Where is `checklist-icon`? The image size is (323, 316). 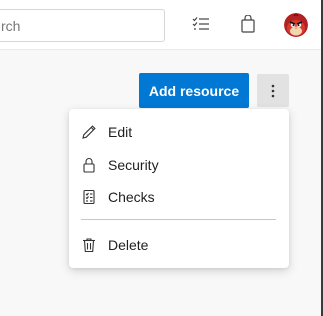
checklist-icon is located at coordinates (201, 24).